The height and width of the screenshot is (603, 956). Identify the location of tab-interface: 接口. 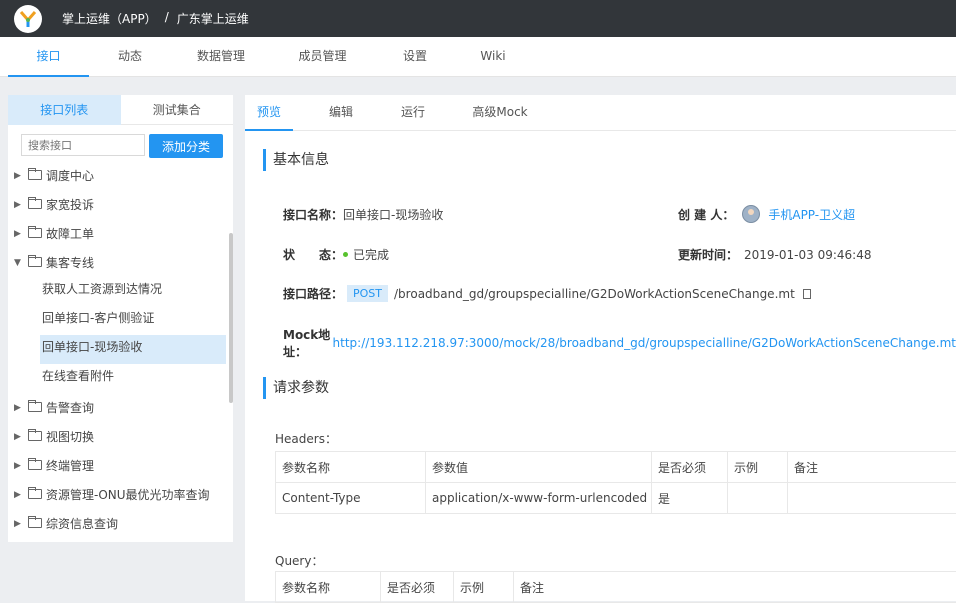
(48, 57).